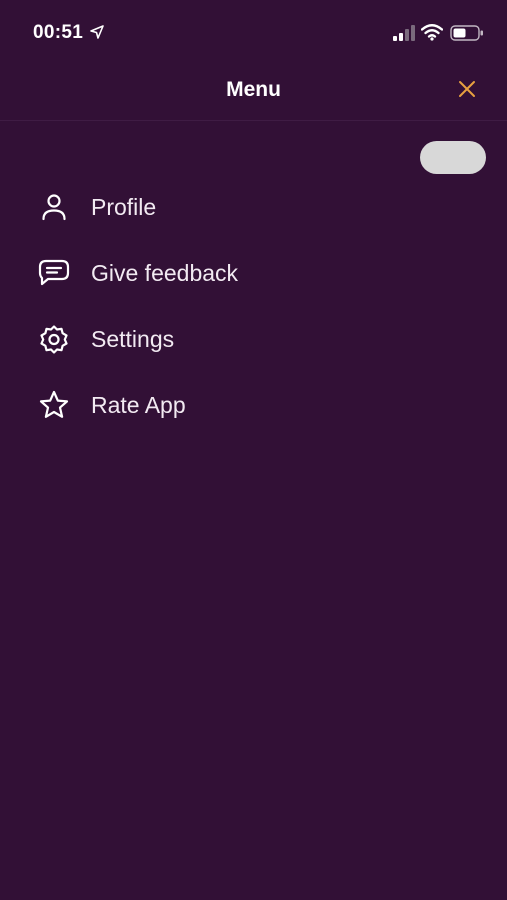 The width and height of the screenshot is (507, 900). What do you see at coordinates (138, 404) in the screenshot?
I see `menu-item-label: Rate App` at bounding box center [138, 404].